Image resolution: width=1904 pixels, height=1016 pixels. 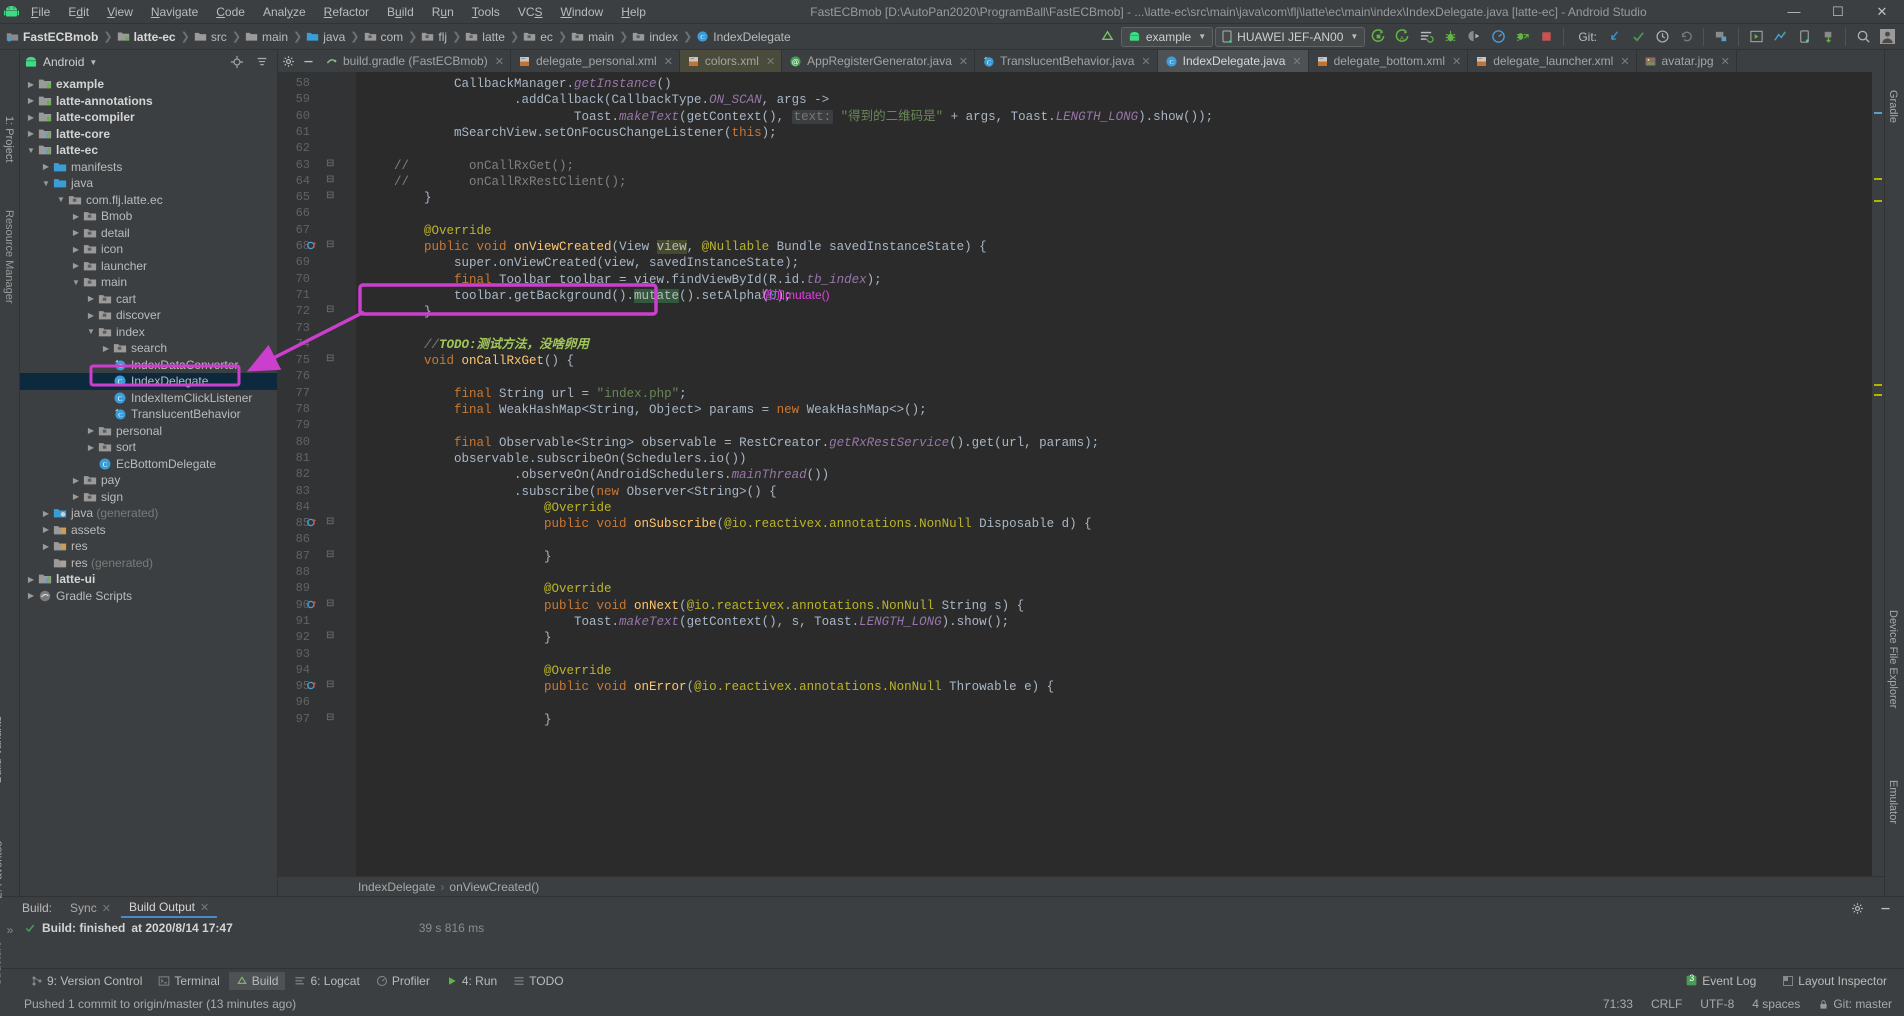 I want to click on editor-tab-translucentbehavior-java: C TranslucentBehavior.java ✕, so click(x=1066, y=61).